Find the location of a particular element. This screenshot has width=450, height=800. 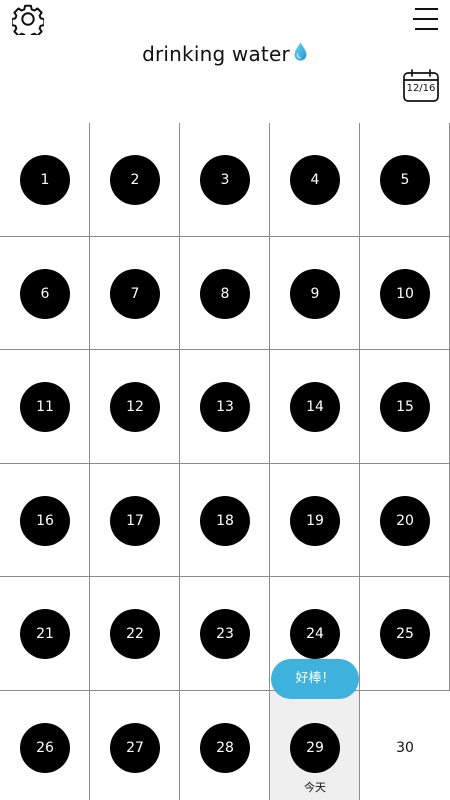

day-cell: 5 is located at coordinates (405, 180).